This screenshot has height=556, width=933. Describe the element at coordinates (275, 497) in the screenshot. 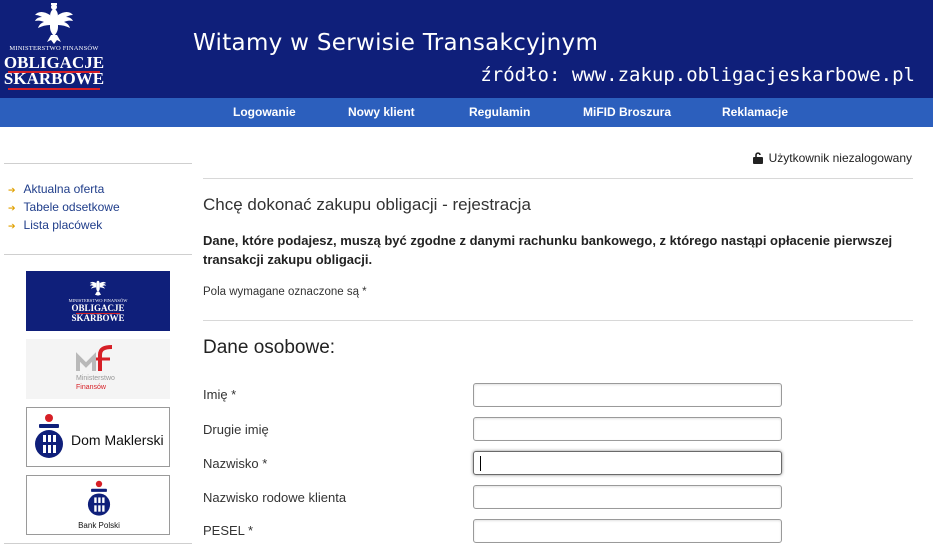

I see `label-nazwisko-rodowe: Nazwisko rodowe klienta` at that location.